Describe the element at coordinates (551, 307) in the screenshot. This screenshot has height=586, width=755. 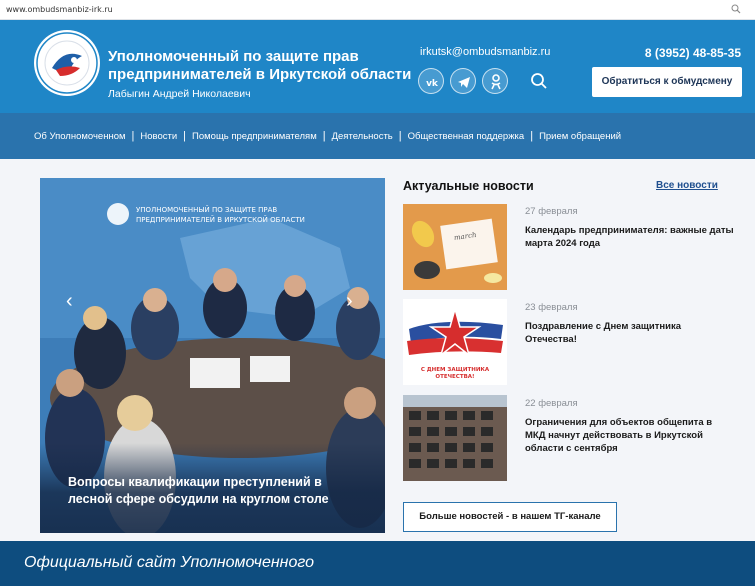
I see `news-date: 23 февраля` at that location.